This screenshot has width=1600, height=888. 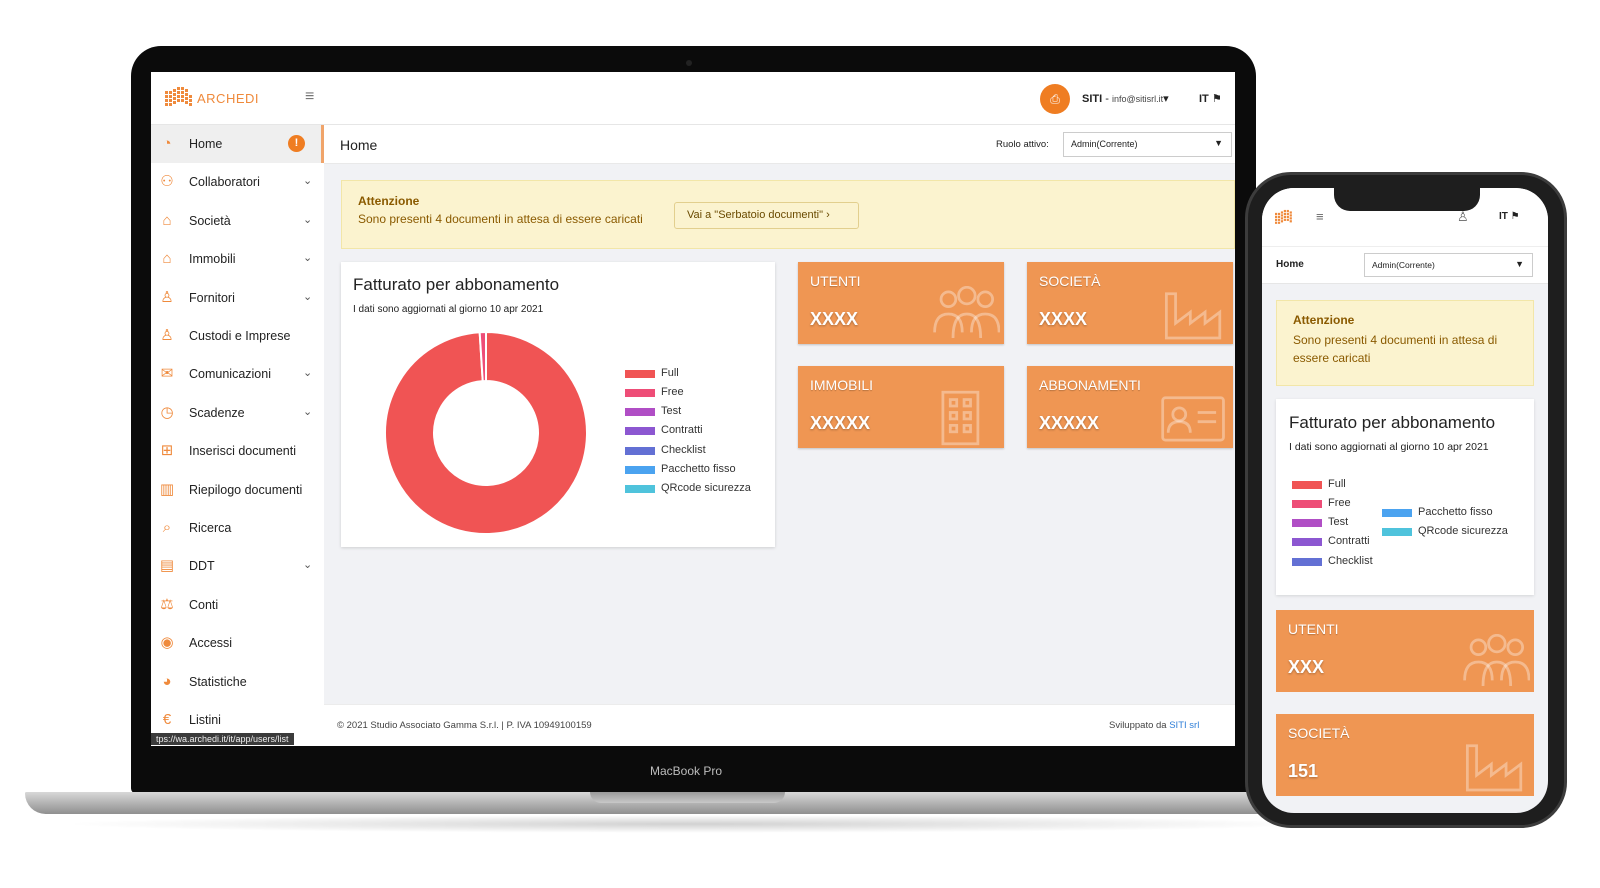 I want to click on stat-card-utenti: UTENTI XXXX, so click(x=901, y=303).